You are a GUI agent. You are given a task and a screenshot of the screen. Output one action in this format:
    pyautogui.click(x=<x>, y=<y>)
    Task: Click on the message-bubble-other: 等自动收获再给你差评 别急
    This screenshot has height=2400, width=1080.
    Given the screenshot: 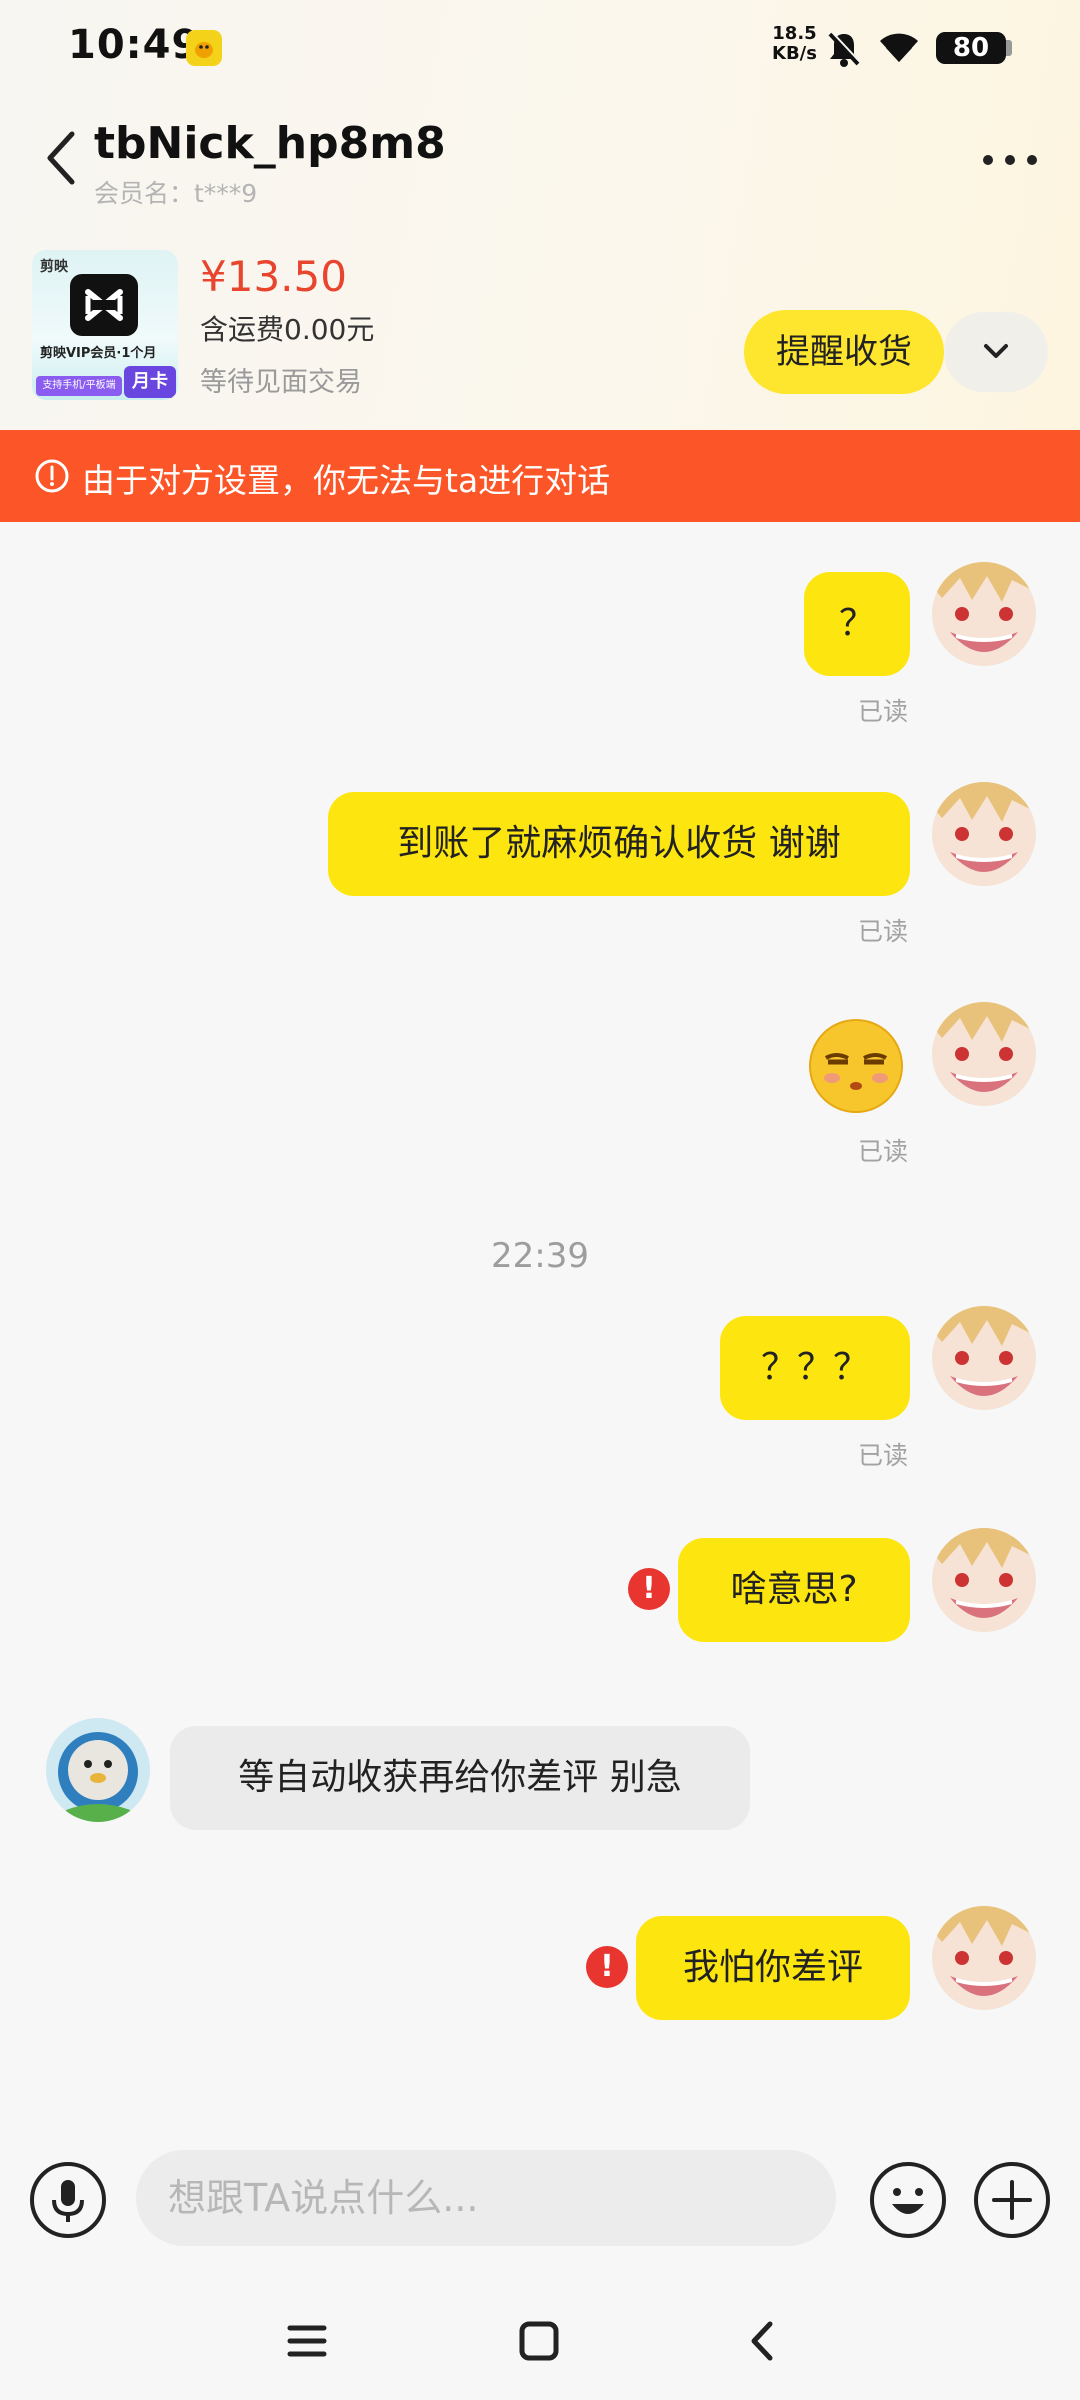 What is the action you would take?
    pyautogui.click(x=460, y=1778)
    